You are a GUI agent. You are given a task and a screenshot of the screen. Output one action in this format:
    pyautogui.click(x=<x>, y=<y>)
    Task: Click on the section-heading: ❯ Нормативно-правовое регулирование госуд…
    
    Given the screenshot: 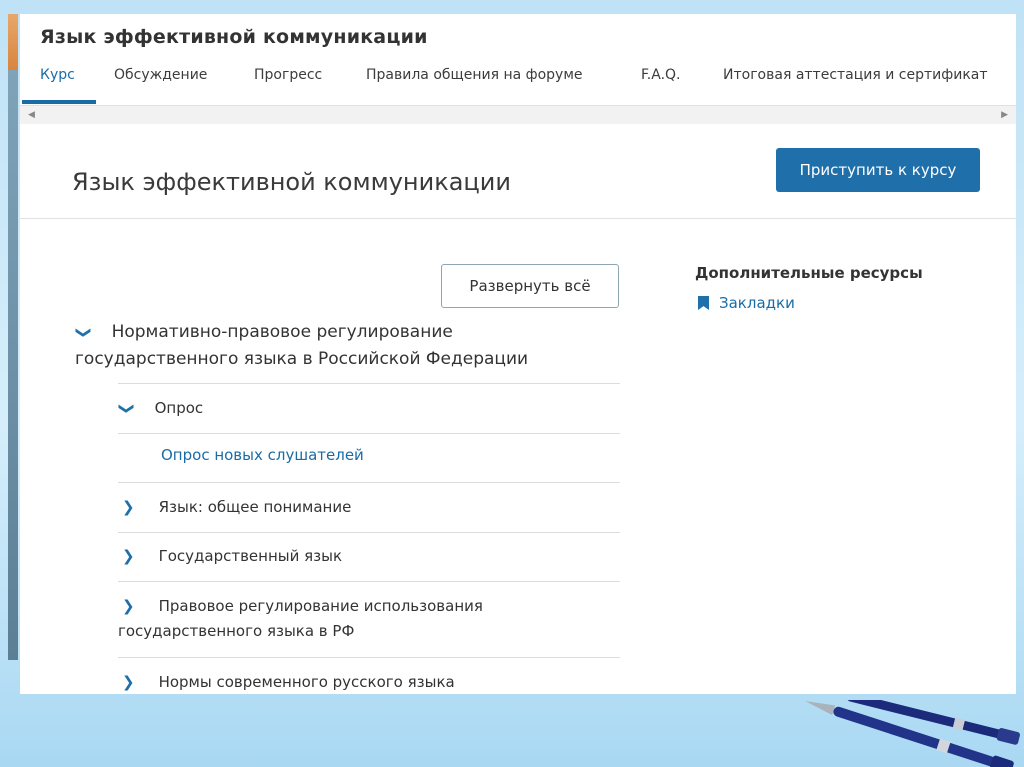 What is the action you would take?
    pyautogui.click(x=347, y=346)
    